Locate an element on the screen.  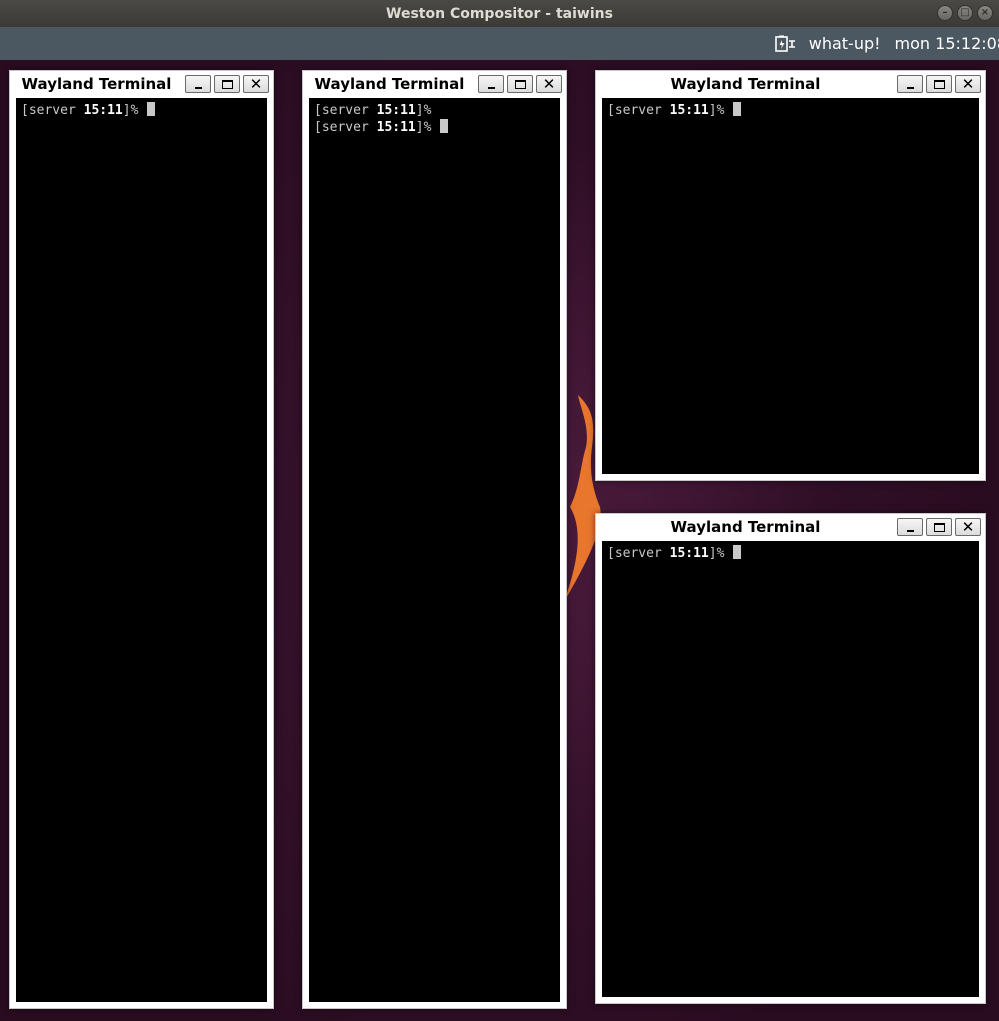
terminal-content: [server 15:11]% is located at coordinates (790, 286).